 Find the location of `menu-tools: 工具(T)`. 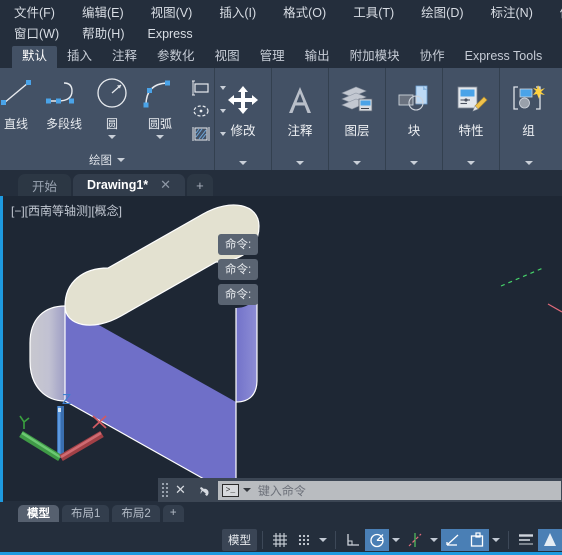

menu-tools: 工具(T) is located at coordinates (380, 13).